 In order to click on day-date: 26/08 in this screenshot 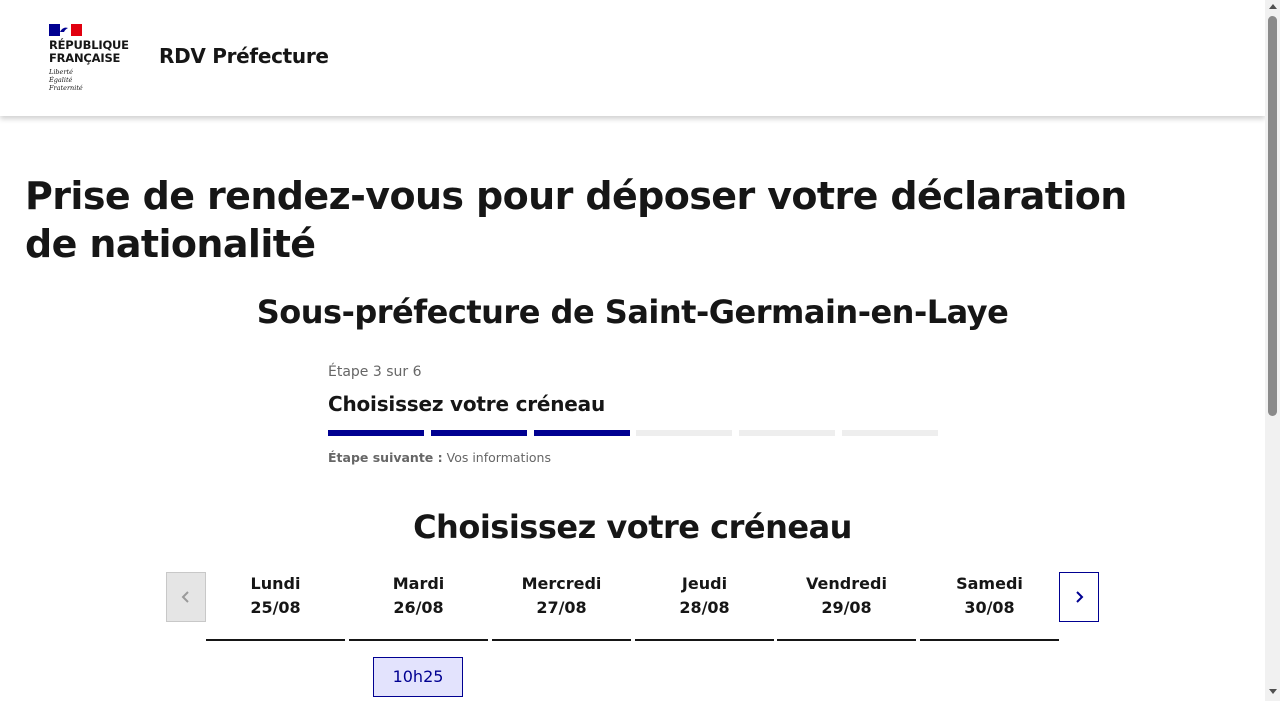, I will do `click(418, 607)`.